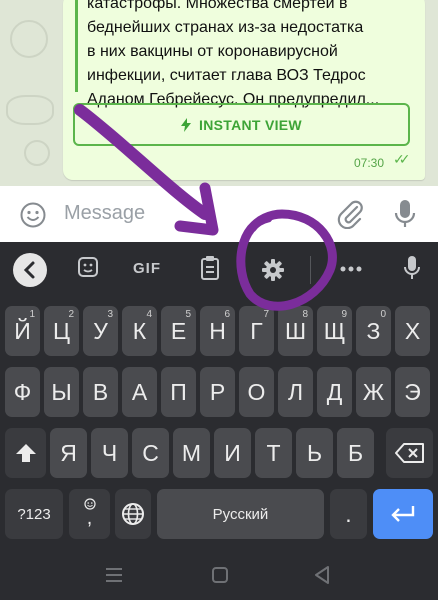 This screenshot has width=438, height=600. I want to click on instant-view-button: INSTANT VIEW, so click(241, 124).